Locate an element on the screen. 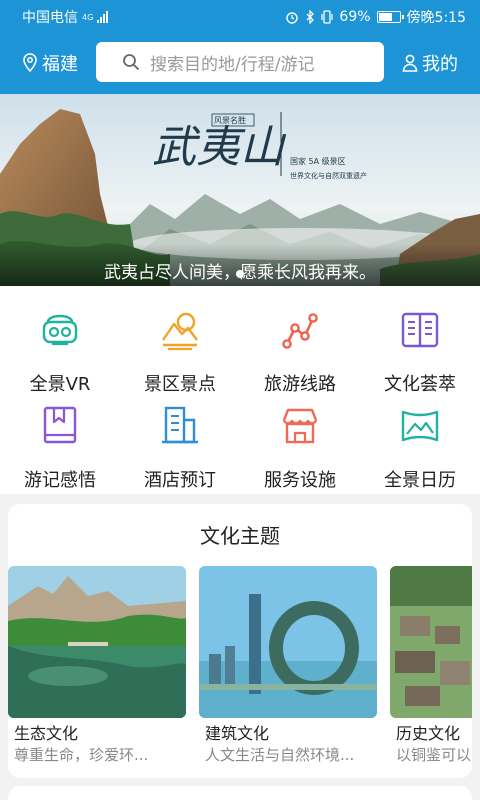 This screenshot has width=480, height=800. grid-item-panorama-calendar: 全景日历 is located at coordinates (420, 436).